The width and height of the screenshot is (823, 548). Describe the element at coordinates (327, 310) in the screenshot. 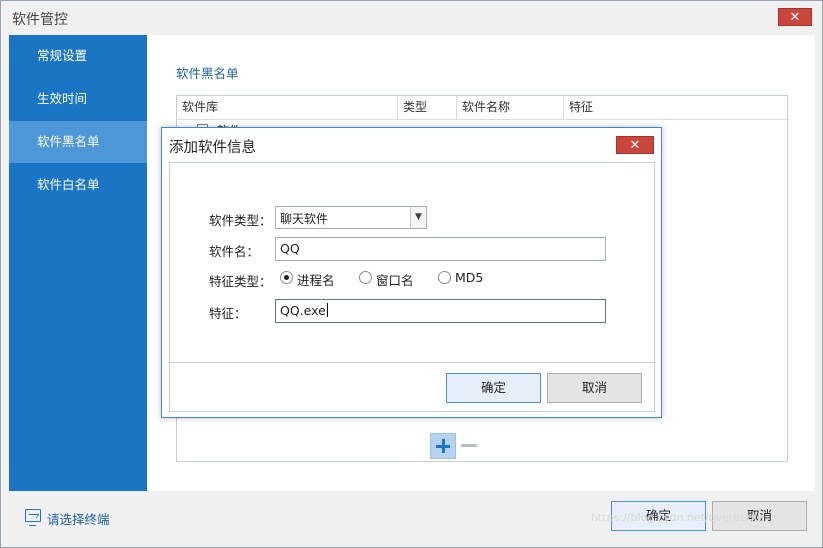

I see `text-caret` at that location.